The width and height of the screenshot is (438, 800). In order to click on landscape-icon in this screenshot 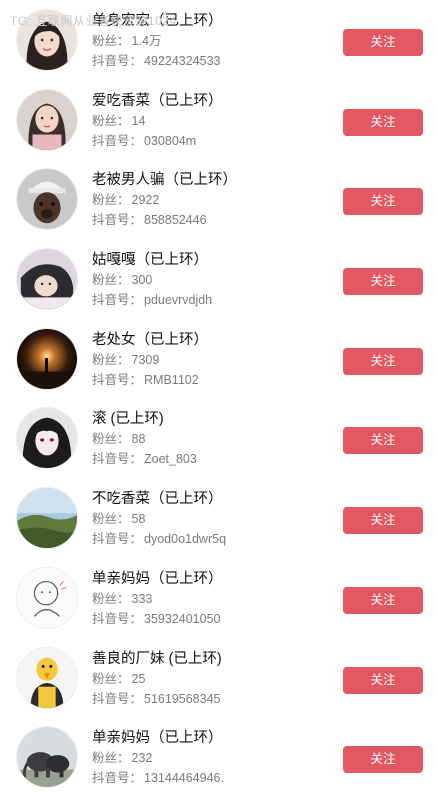, I will do `click(47, 518)`.